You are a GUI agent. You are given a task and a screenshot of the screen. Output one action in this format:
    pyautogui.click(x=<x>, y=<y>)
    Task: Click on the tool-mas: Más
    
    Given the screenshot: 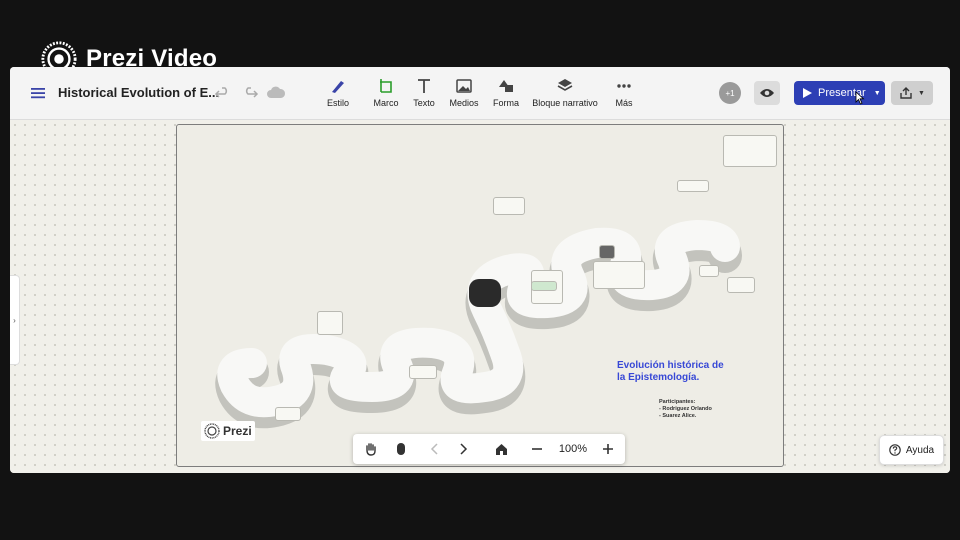 What is the action you would take?
    pyautogui.click(x=624, y=92)
    